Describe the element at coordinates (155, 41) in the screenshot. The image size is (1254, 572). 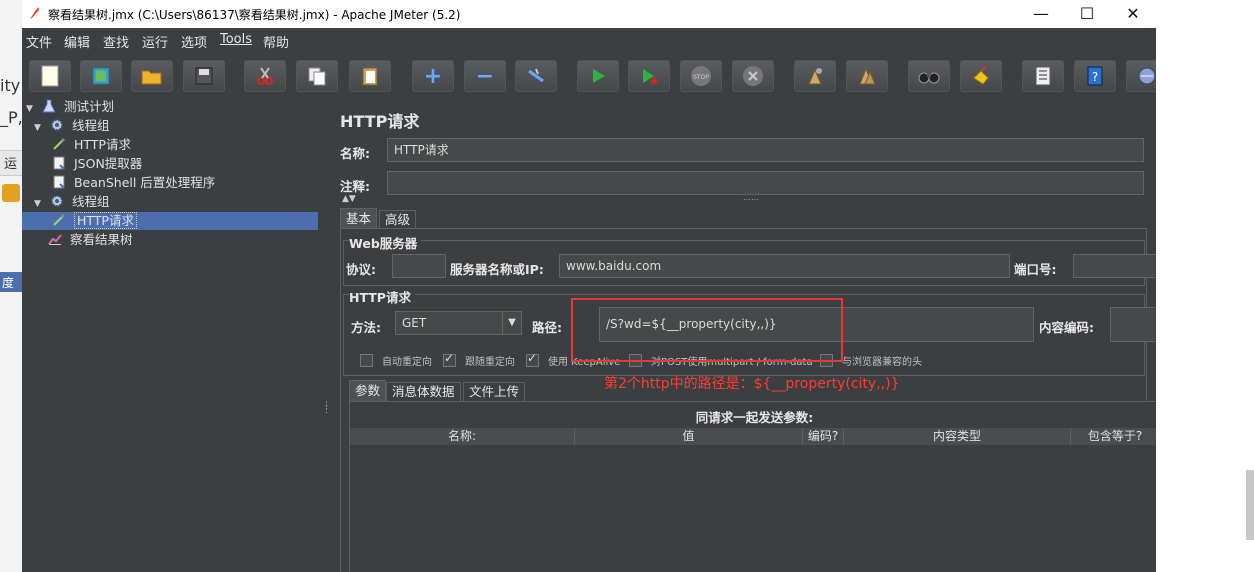
I see `menu-run: 运行` at that location.